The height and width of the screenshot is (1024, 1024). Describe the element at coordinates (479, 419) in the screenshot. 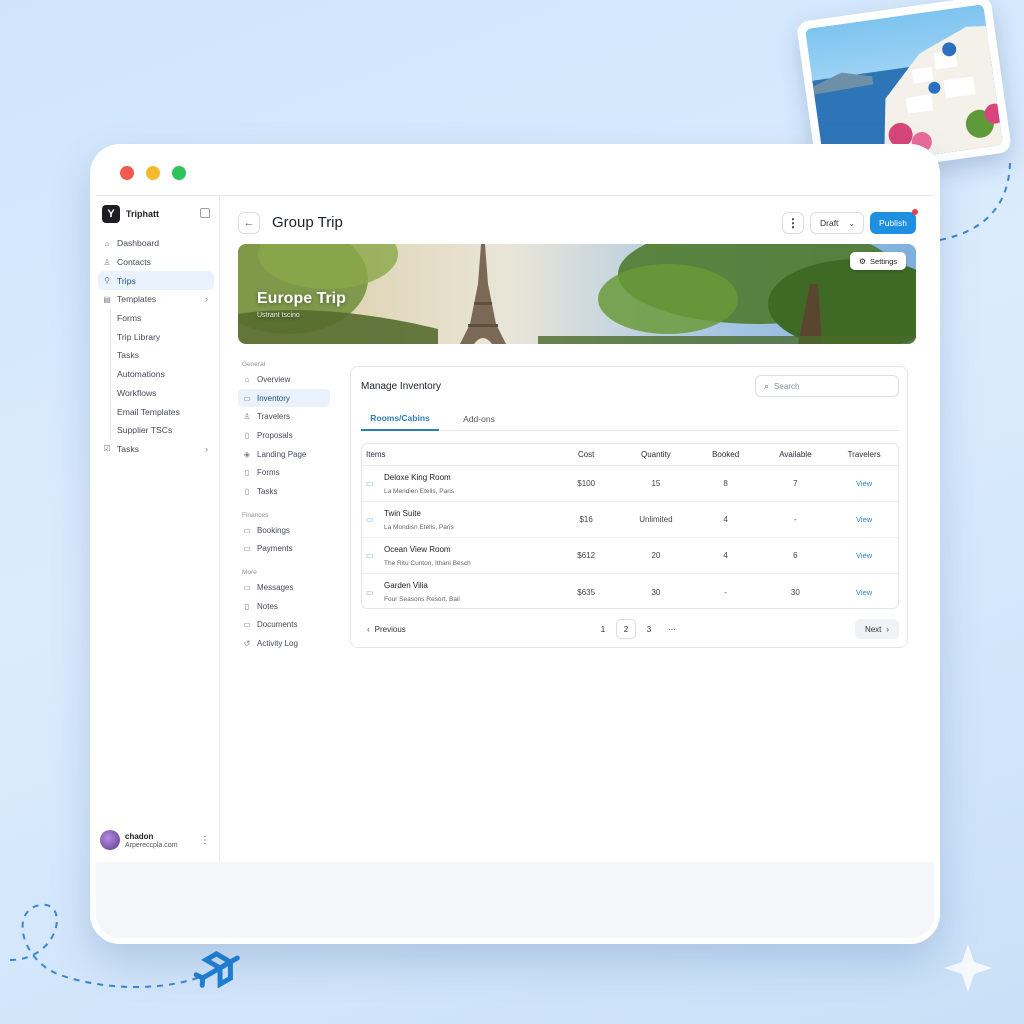

I see `tab-add-ons: Add-ons` at that location.